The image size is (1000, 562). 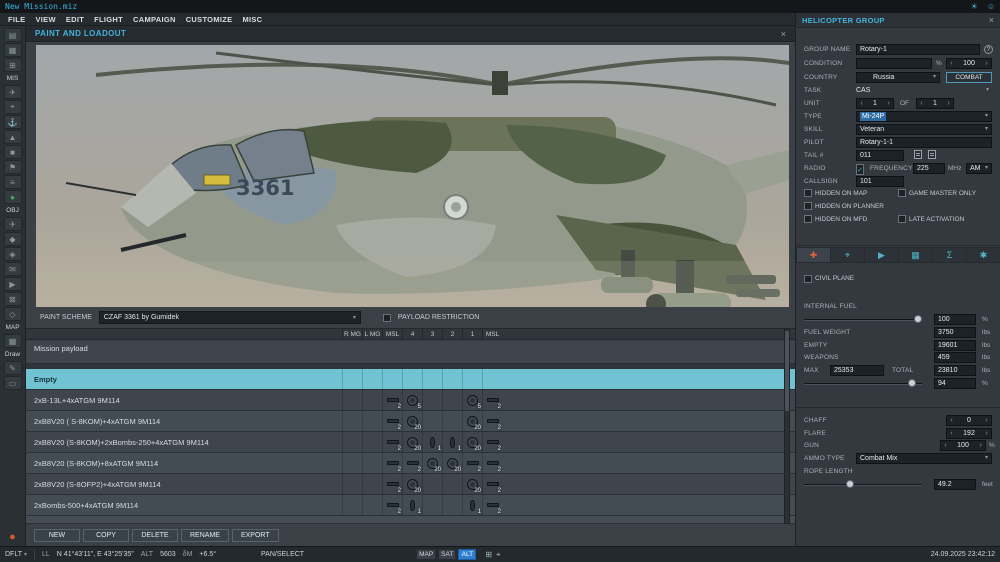 What do you see at coordinates (969, 77) in the screenshot?
I see `combat-button: COMBAT` at bounding box center [969, 77].